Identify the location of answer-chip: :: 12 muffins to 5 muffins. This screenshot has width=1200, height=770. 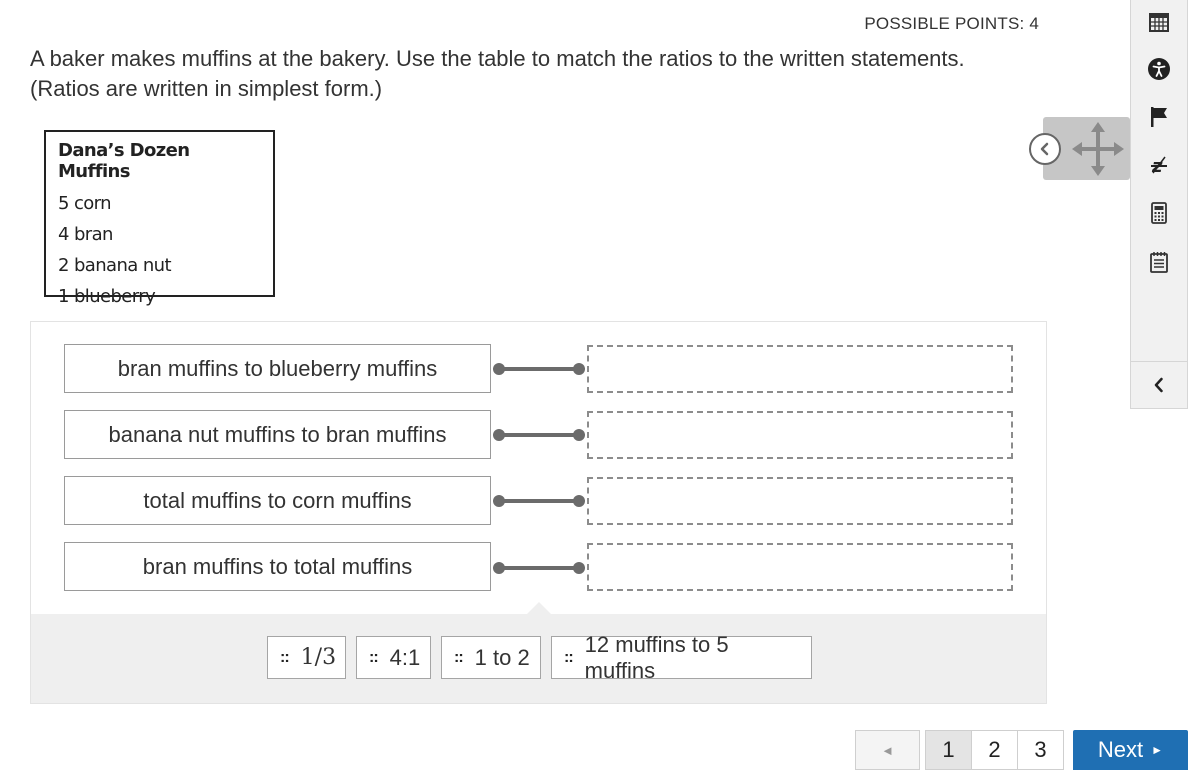
(681, 657).